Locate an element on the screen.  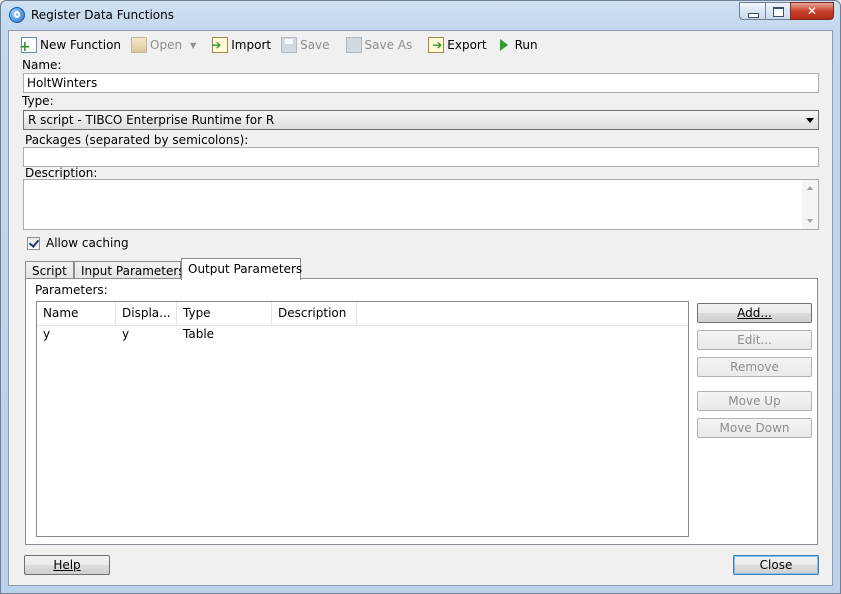
name-label: Name: is located at coordinates (42, 65).